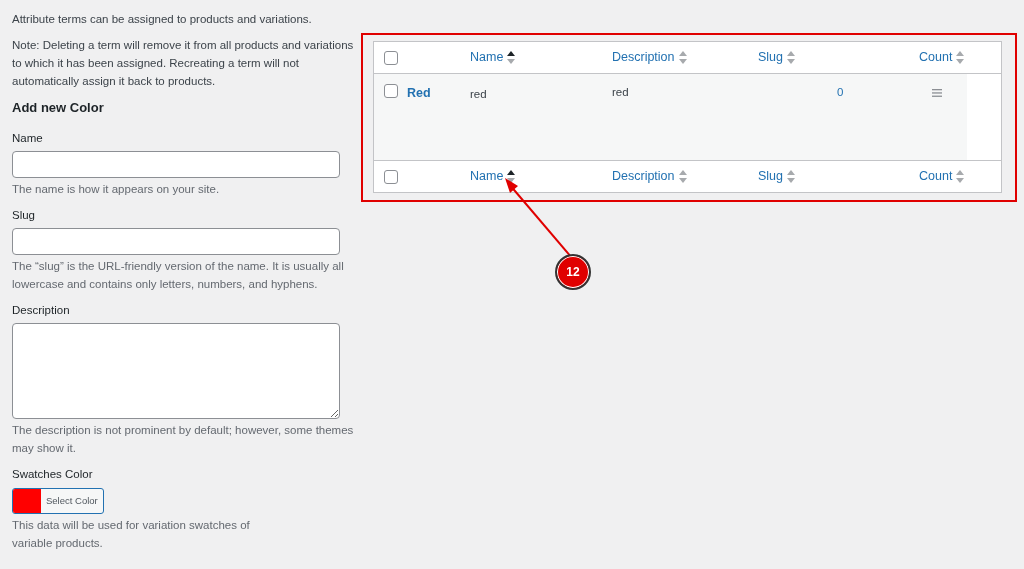 The width and height of the screenshot is (1024, 569). What do you see at coordinates (52, 475) in the screenshot?
I see `field-label: Swatches Color` at bounding box center [52, 475].